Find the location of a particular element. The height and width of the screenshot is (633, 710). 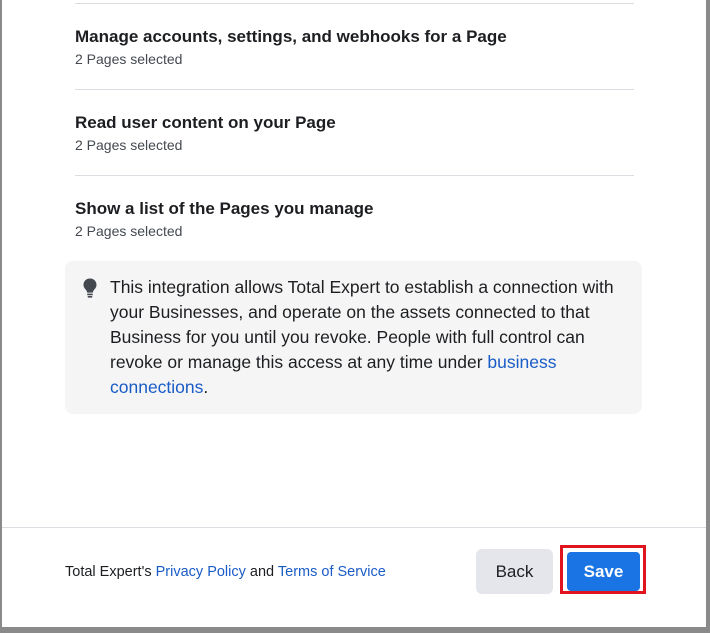

save-button: Save is located at coordinates (603, 571).